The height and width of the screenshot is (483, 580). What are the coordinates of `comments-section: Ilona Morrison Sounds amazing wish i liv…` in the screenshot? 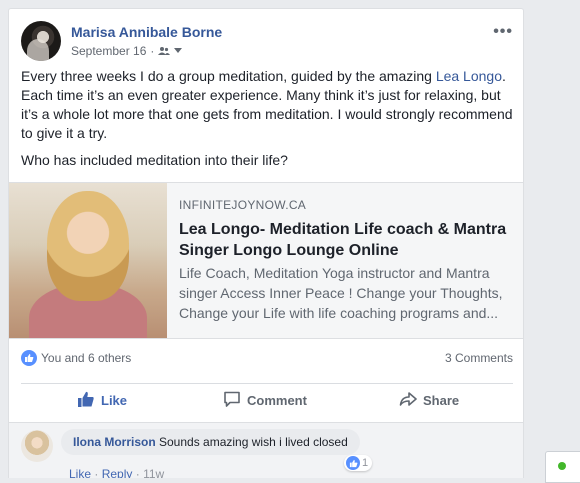 It's located at (266, 450).